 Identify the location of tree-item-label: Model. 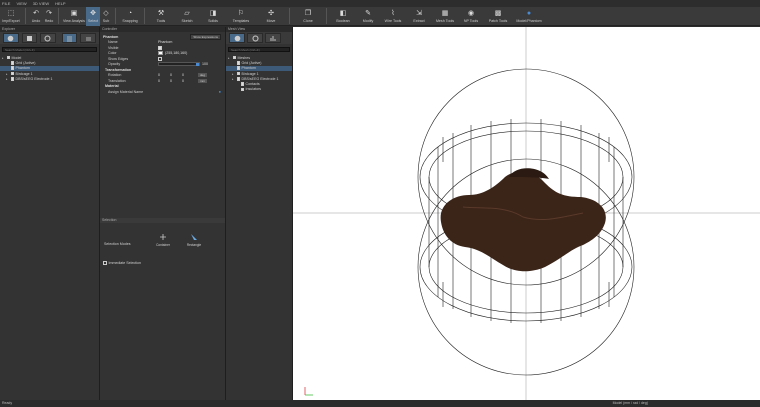
(16, 57).